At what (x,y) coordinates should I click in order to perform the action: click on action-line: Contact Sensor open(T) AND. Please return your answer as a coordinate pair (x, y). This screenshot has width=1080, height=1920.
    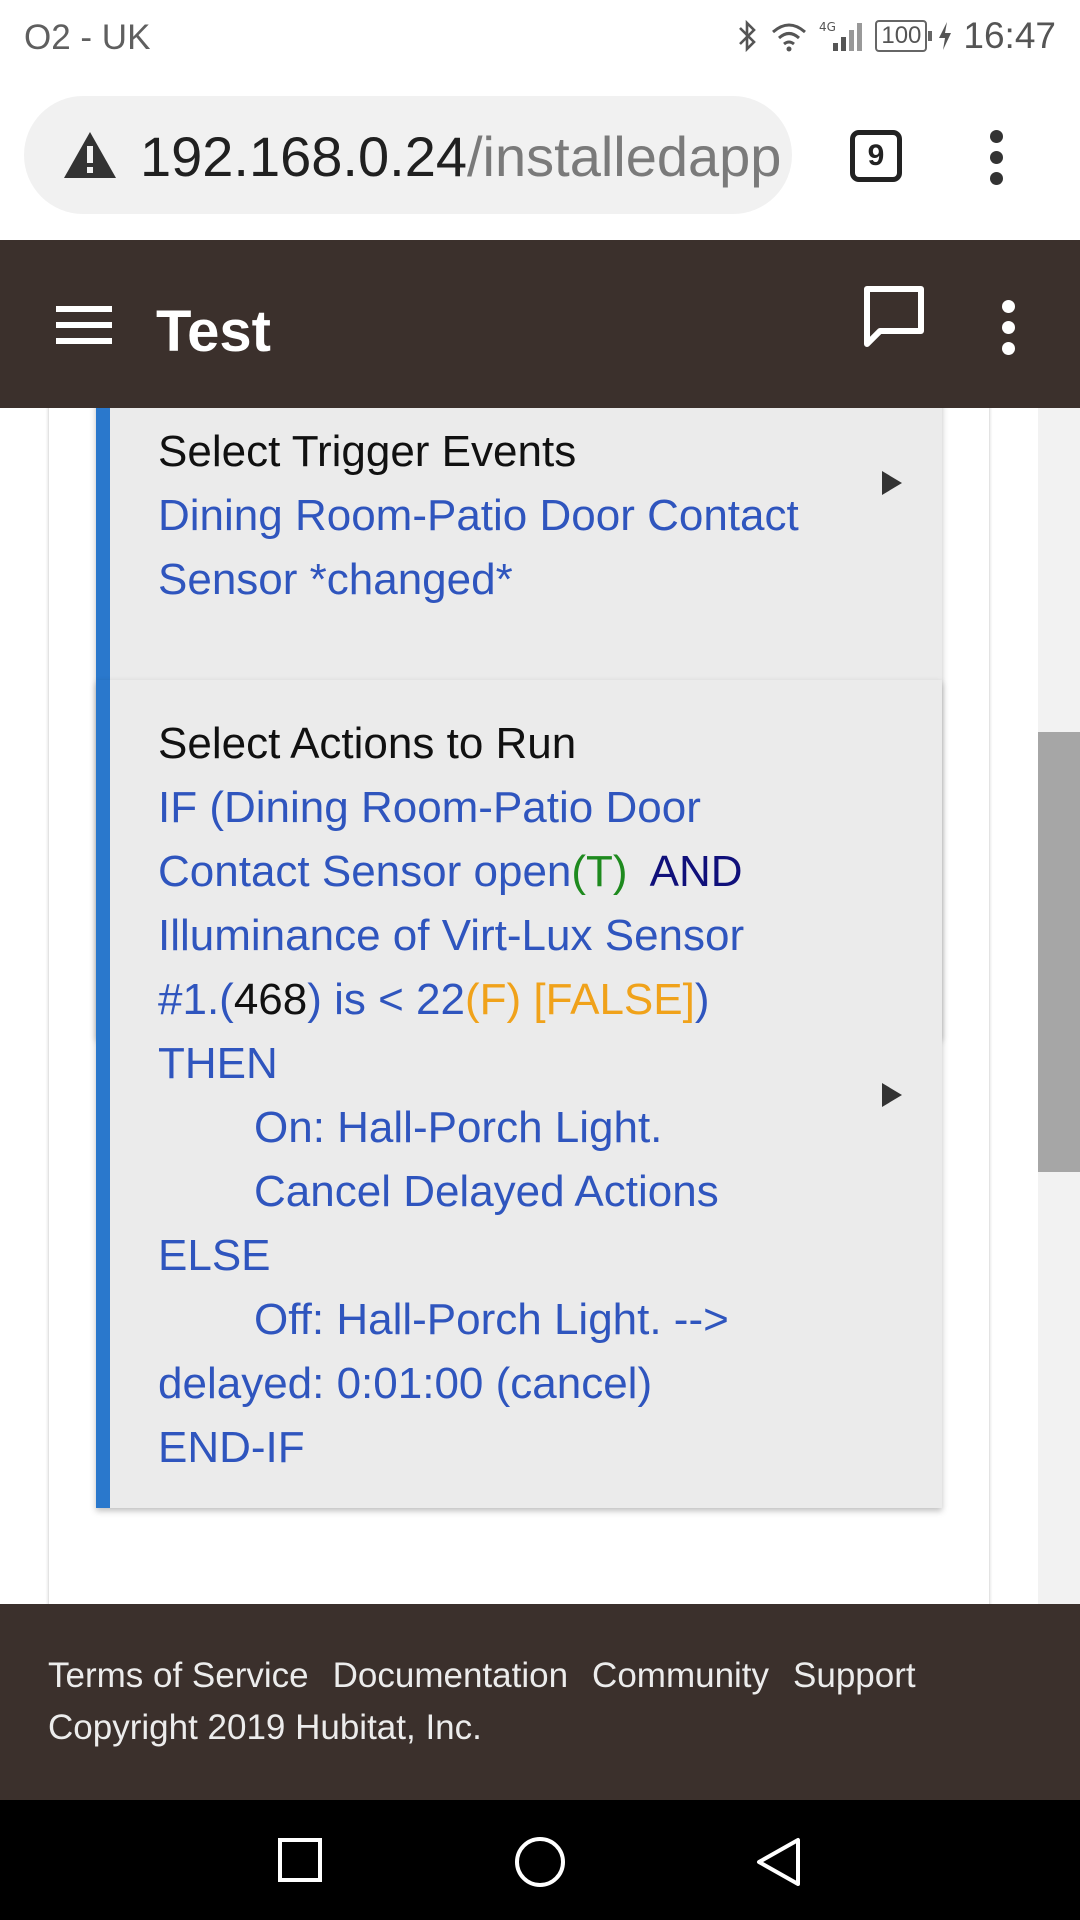
    Looking at the image, I should click on (450, 871).